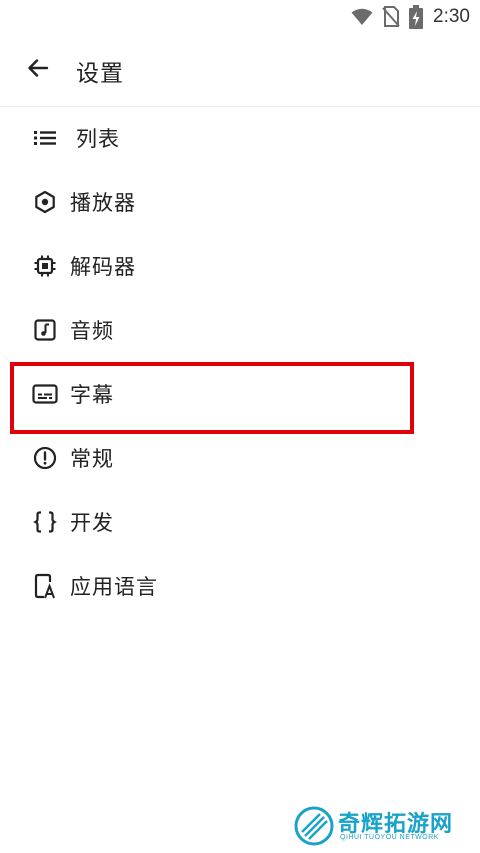  What do you see at coordinates (114, 587) in the screenshot?
I see `menu-item-label: 应用语言` at bounding box center [114, 587].